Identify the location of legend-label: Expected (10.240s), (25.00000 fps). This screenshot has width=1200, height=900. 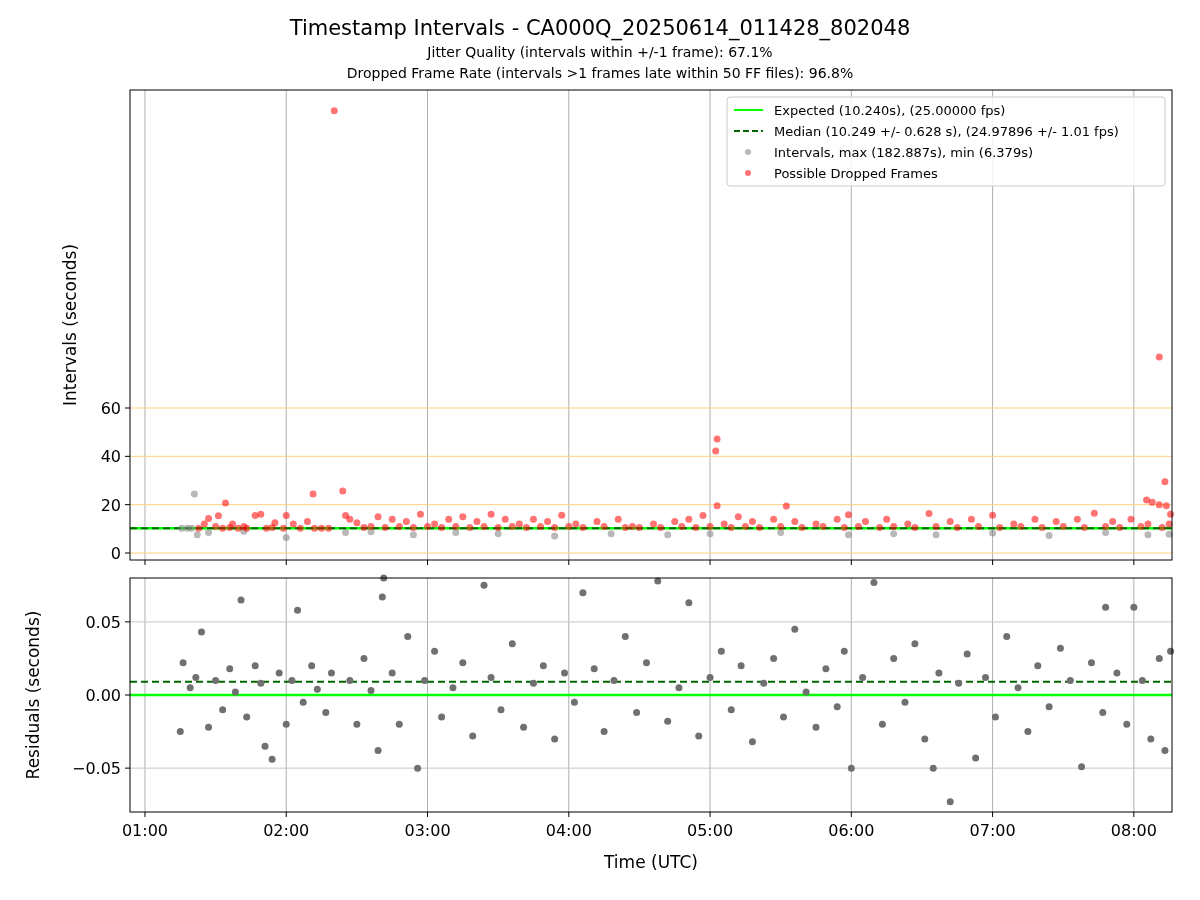
(890, 110).